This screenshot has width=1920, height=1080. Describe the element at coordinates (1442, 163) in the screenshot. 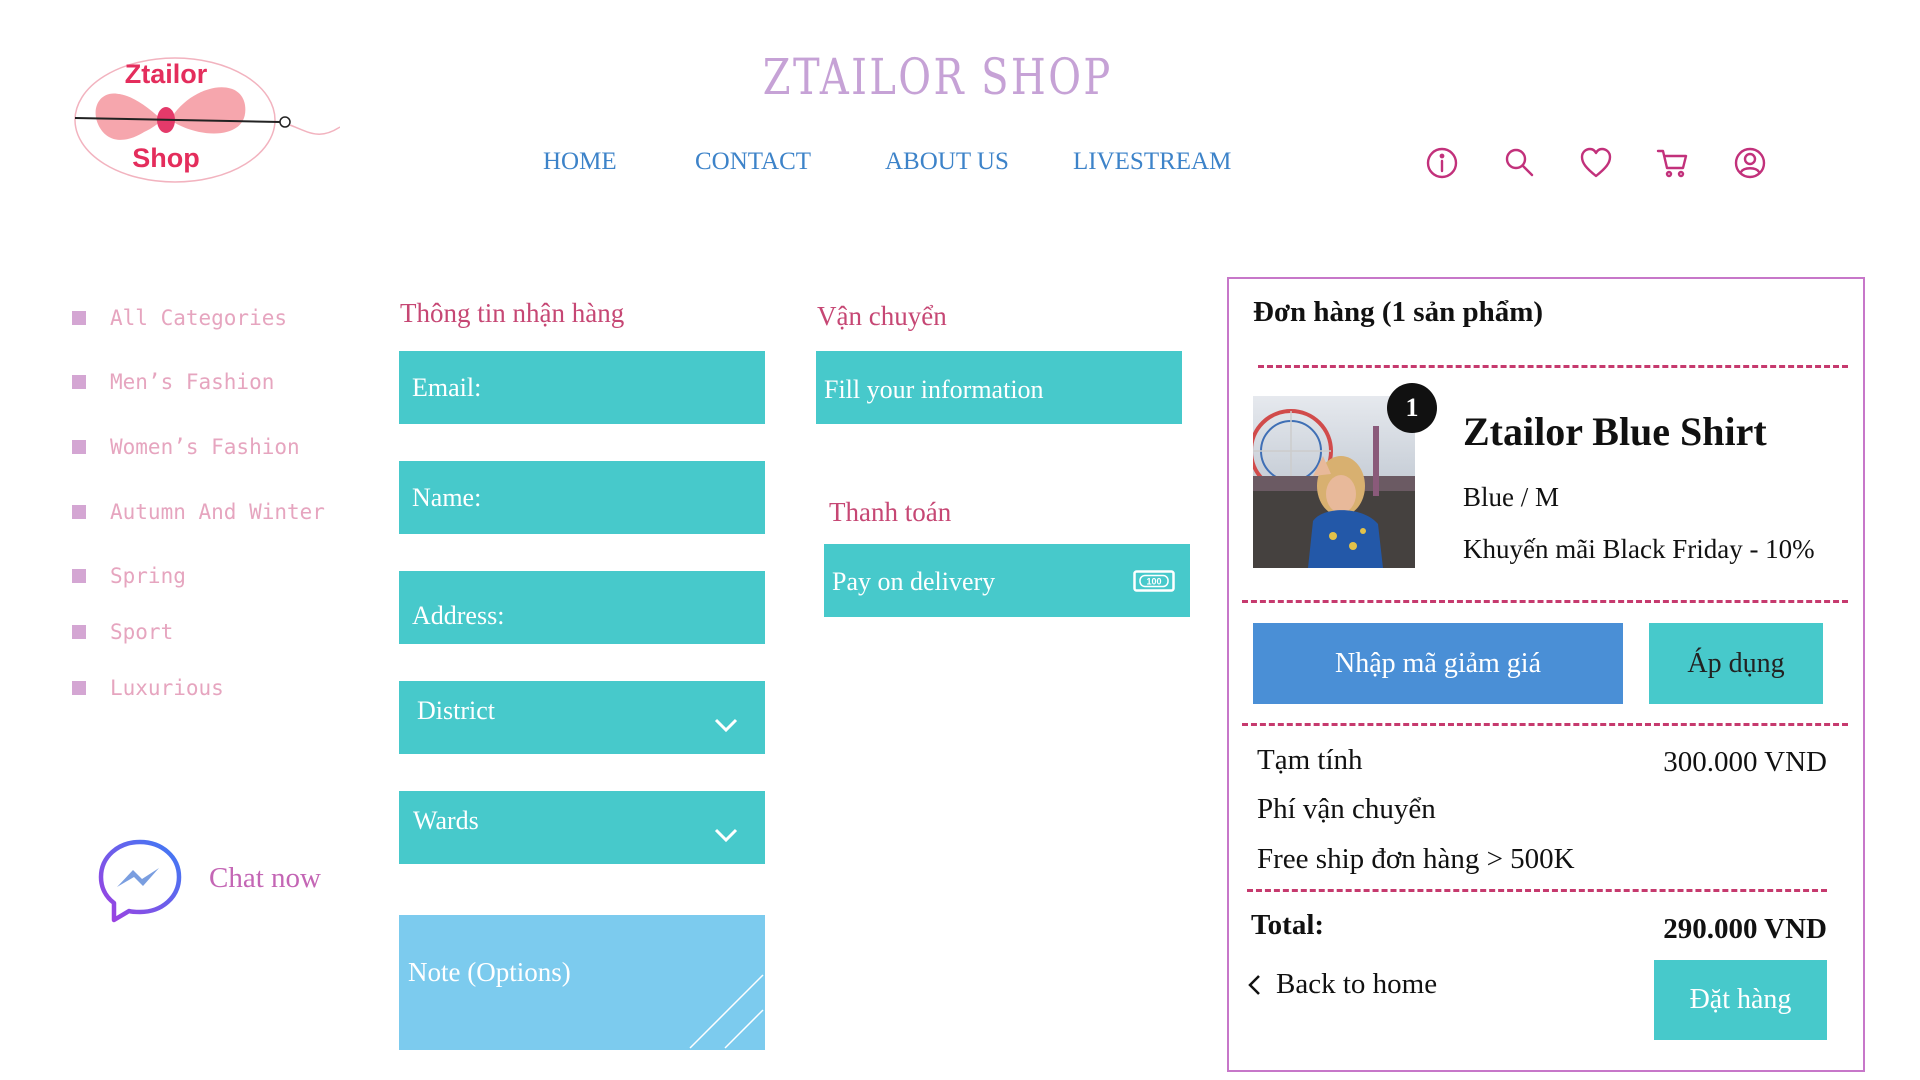

I see `info-icon` at that location.